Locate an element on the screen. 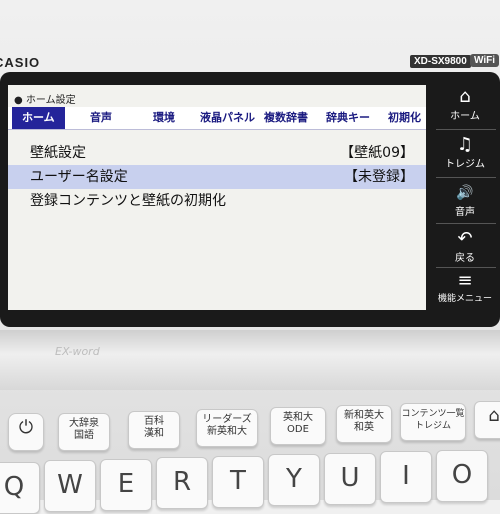 Image resolution: width=500 pixels, height=514 pixels. tab-bar: ホーム 音声 環境 液晶パネル 複数辞書 辞典キー 初期化 is located at coordinates (217, 118).